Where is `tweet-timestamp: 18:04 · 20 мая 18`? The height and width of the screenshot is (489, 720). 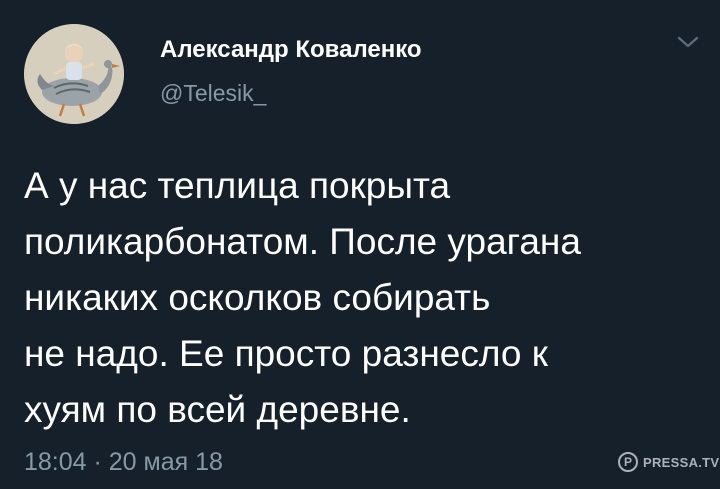
tweet-timestamp: 18:04 · 20 мая 18 is located at coordinates (123, 462).